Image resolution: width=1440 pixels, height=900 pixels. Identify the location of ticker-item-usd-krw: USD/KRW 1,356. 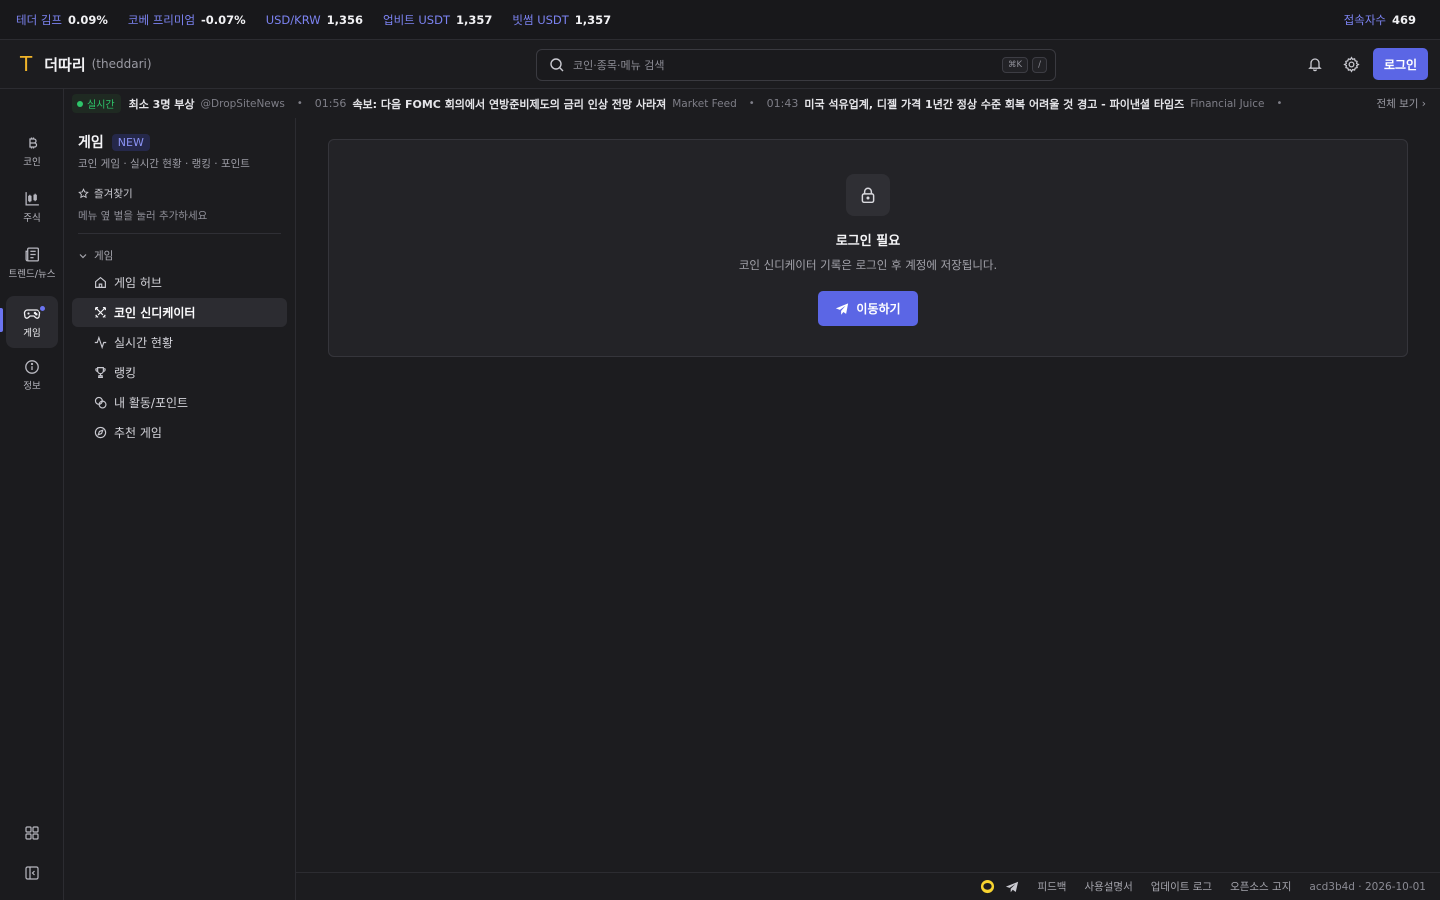
(314, 20).